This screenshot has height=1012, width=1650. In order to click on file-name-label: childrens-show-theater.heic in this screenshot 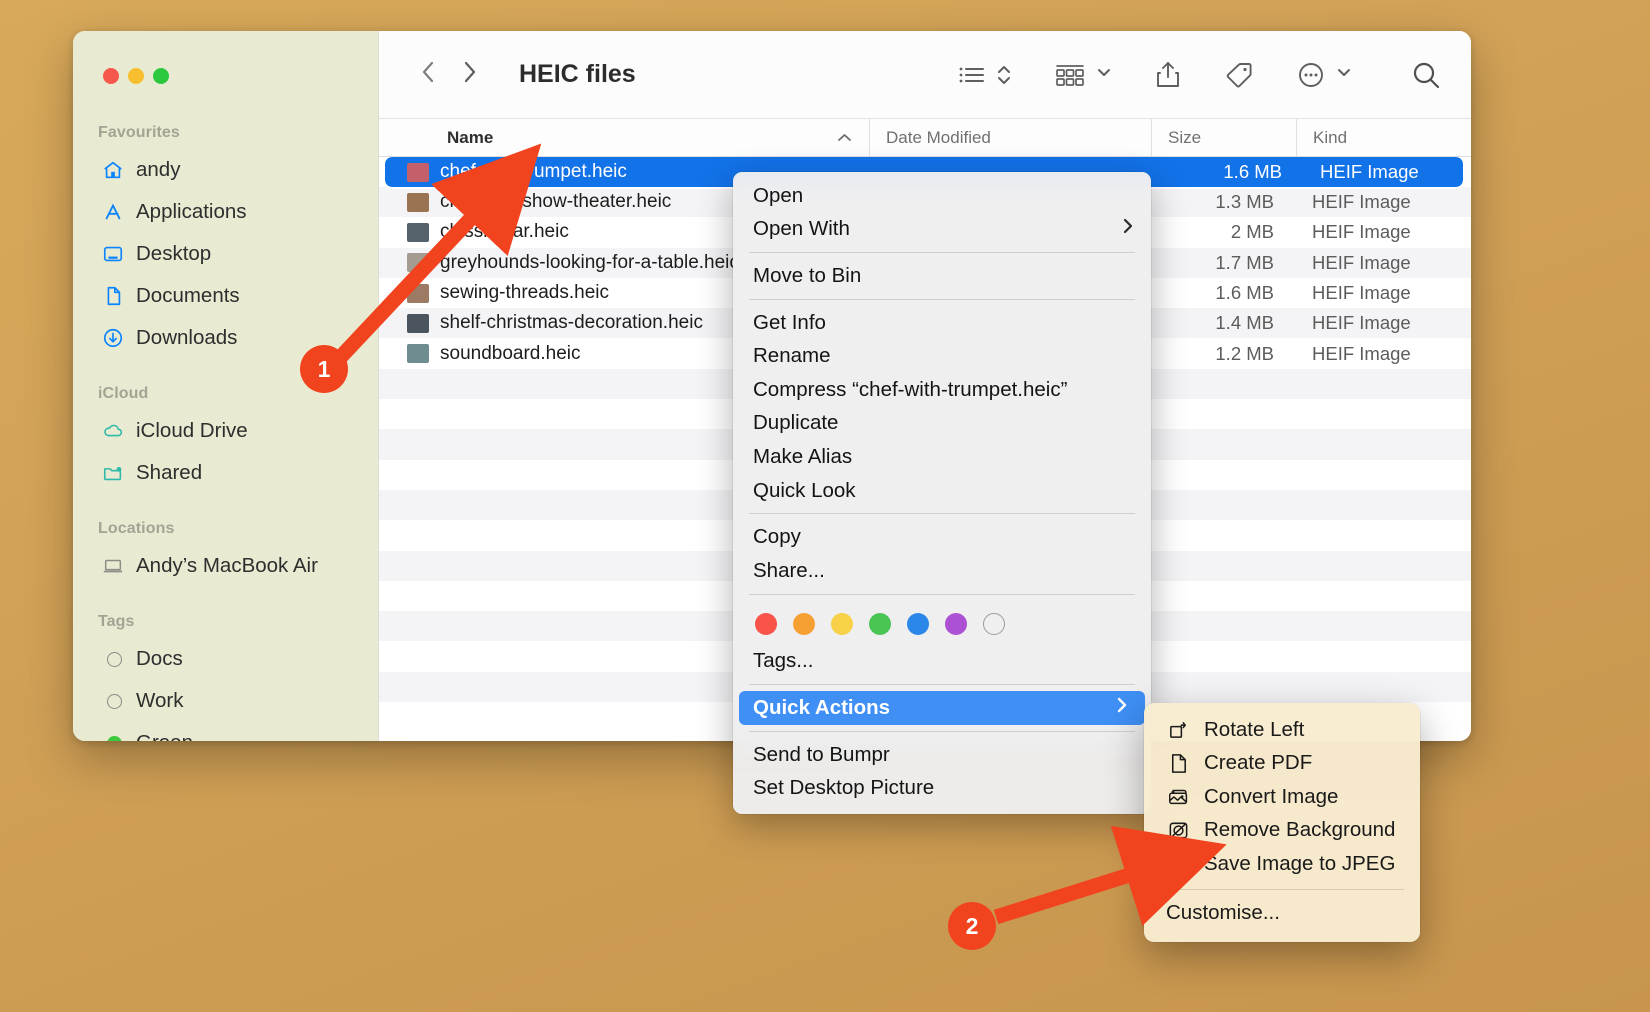, I will do `click(556, 202)`.